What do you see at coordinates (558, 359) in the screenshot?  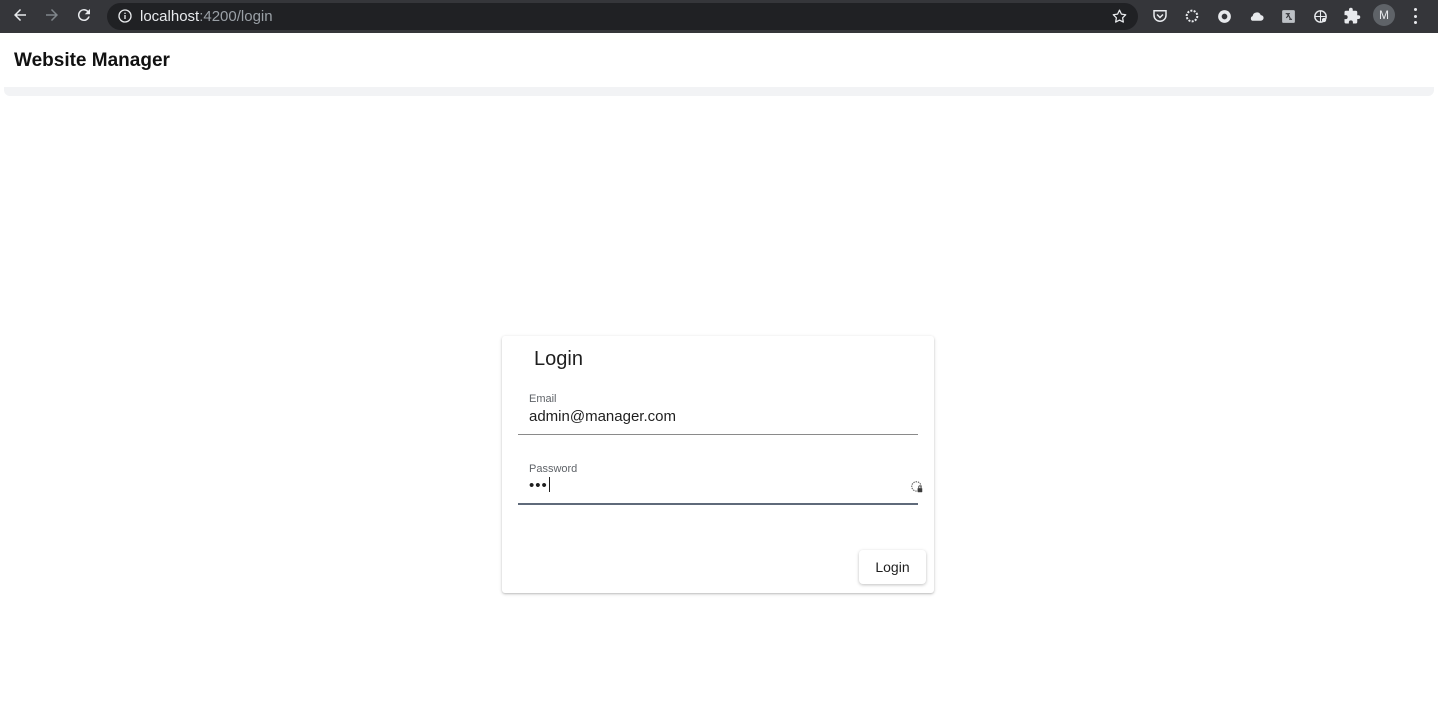 I see `login-card-title: Login` at bounding box center [558, 359].